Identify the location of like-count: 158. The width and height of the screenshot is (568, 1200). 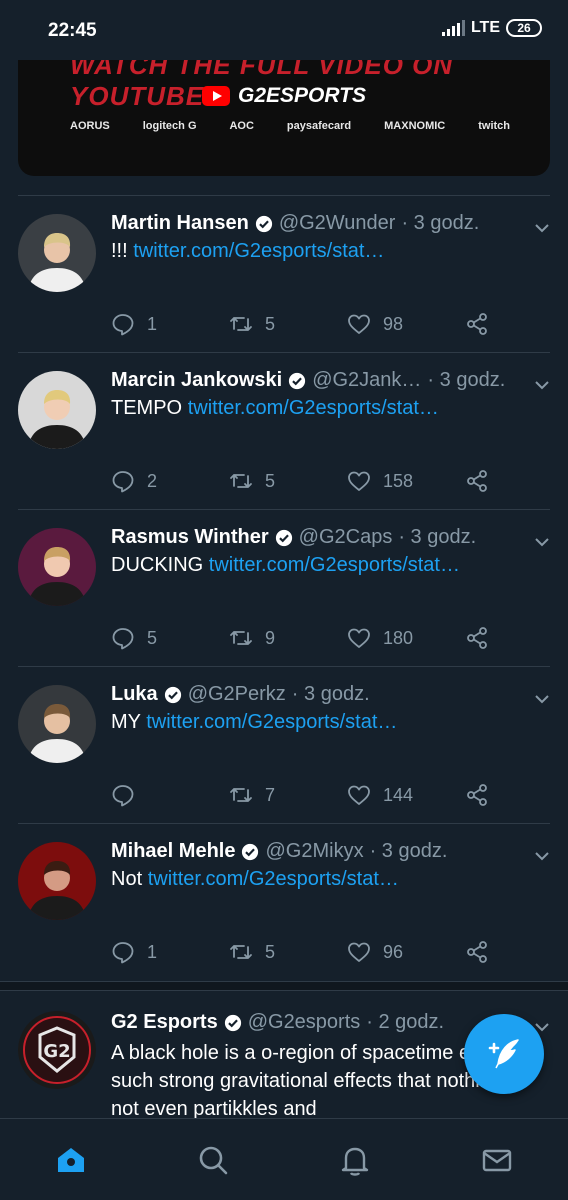
(398, 480).